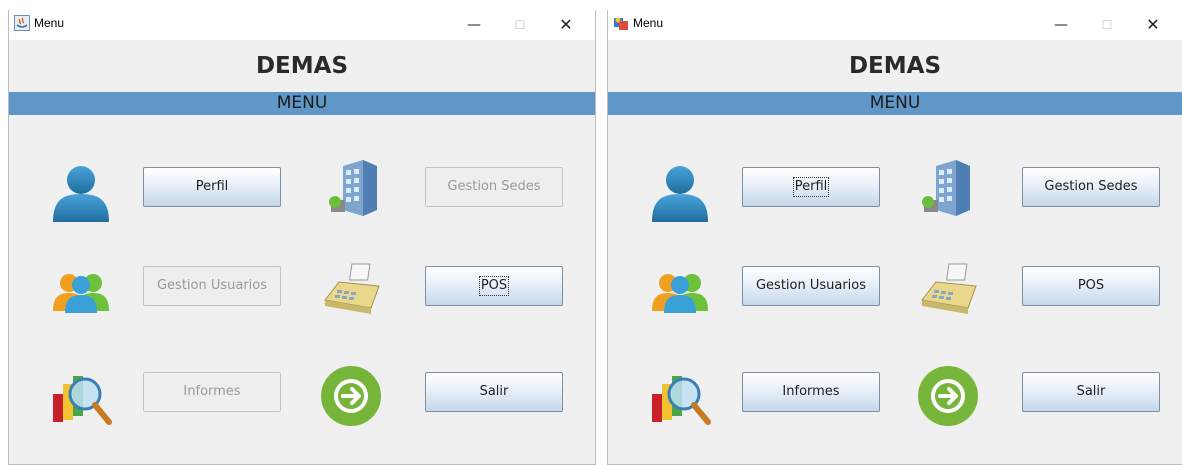 Image resolution: width=1182 pixels, height=465 pixels. I want to click on java-app-icon, so click(22, 23).